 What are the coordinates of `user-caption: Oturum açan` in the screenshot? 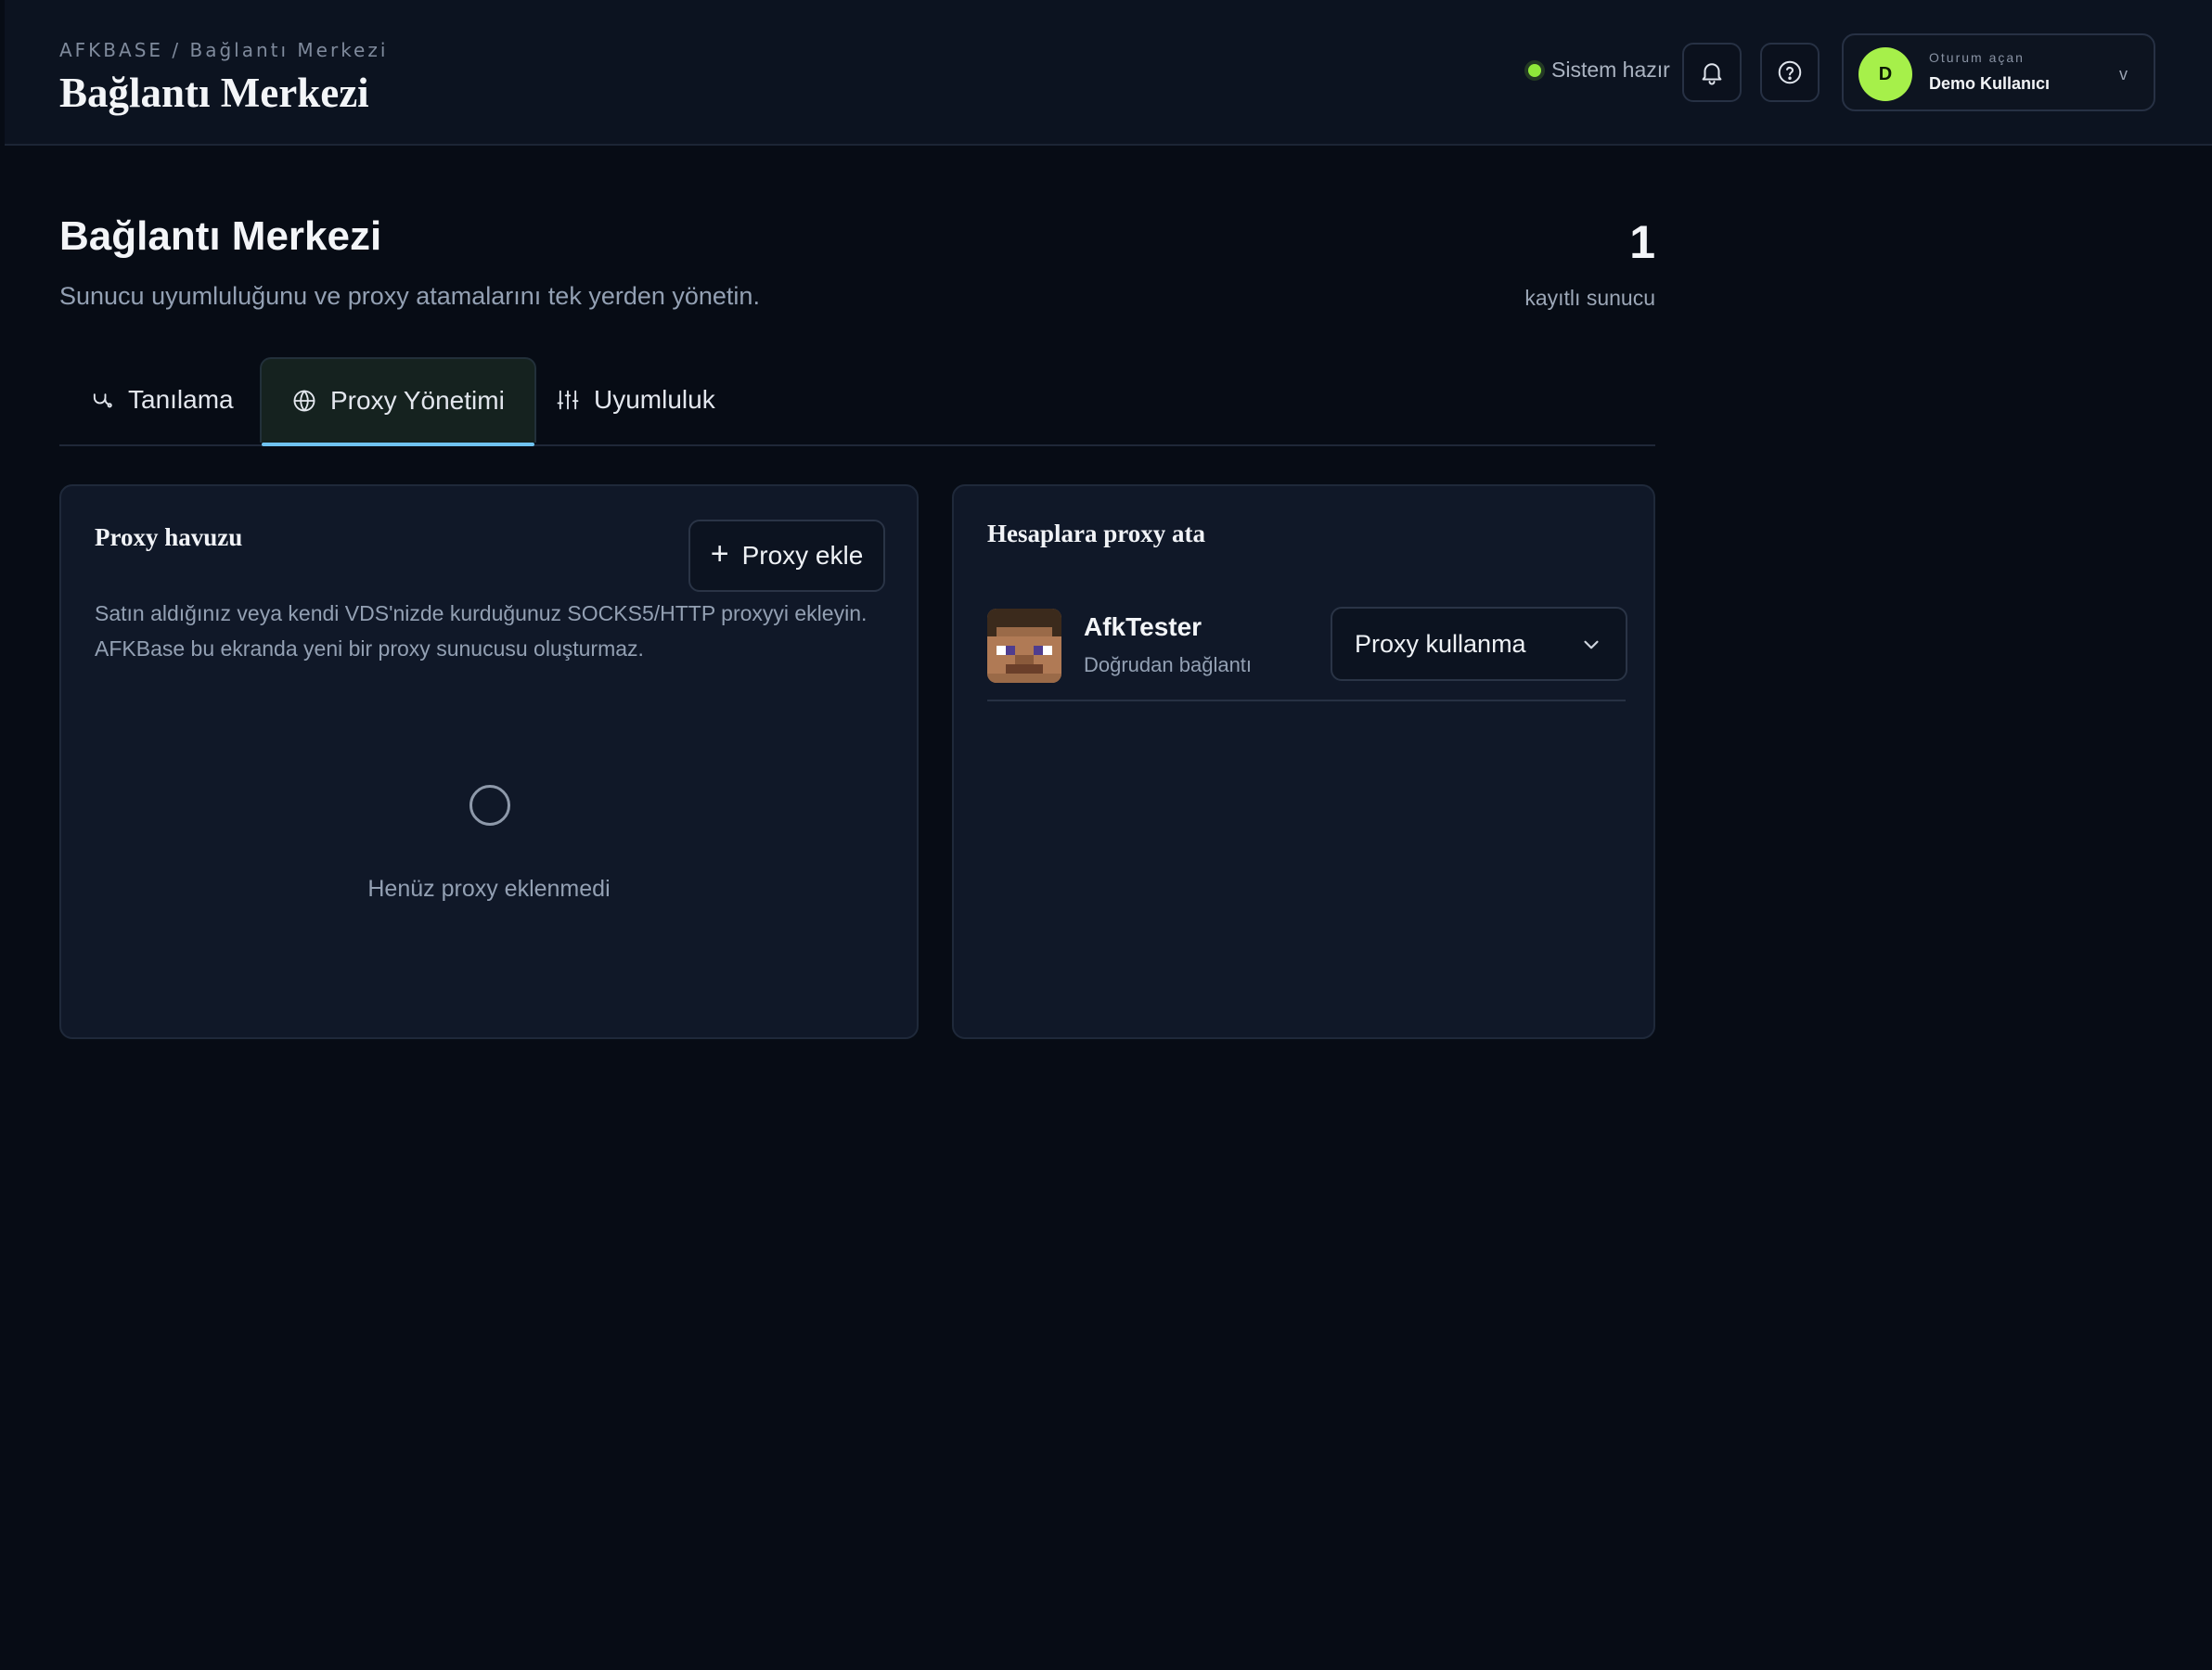 It's located at (1977, 57).